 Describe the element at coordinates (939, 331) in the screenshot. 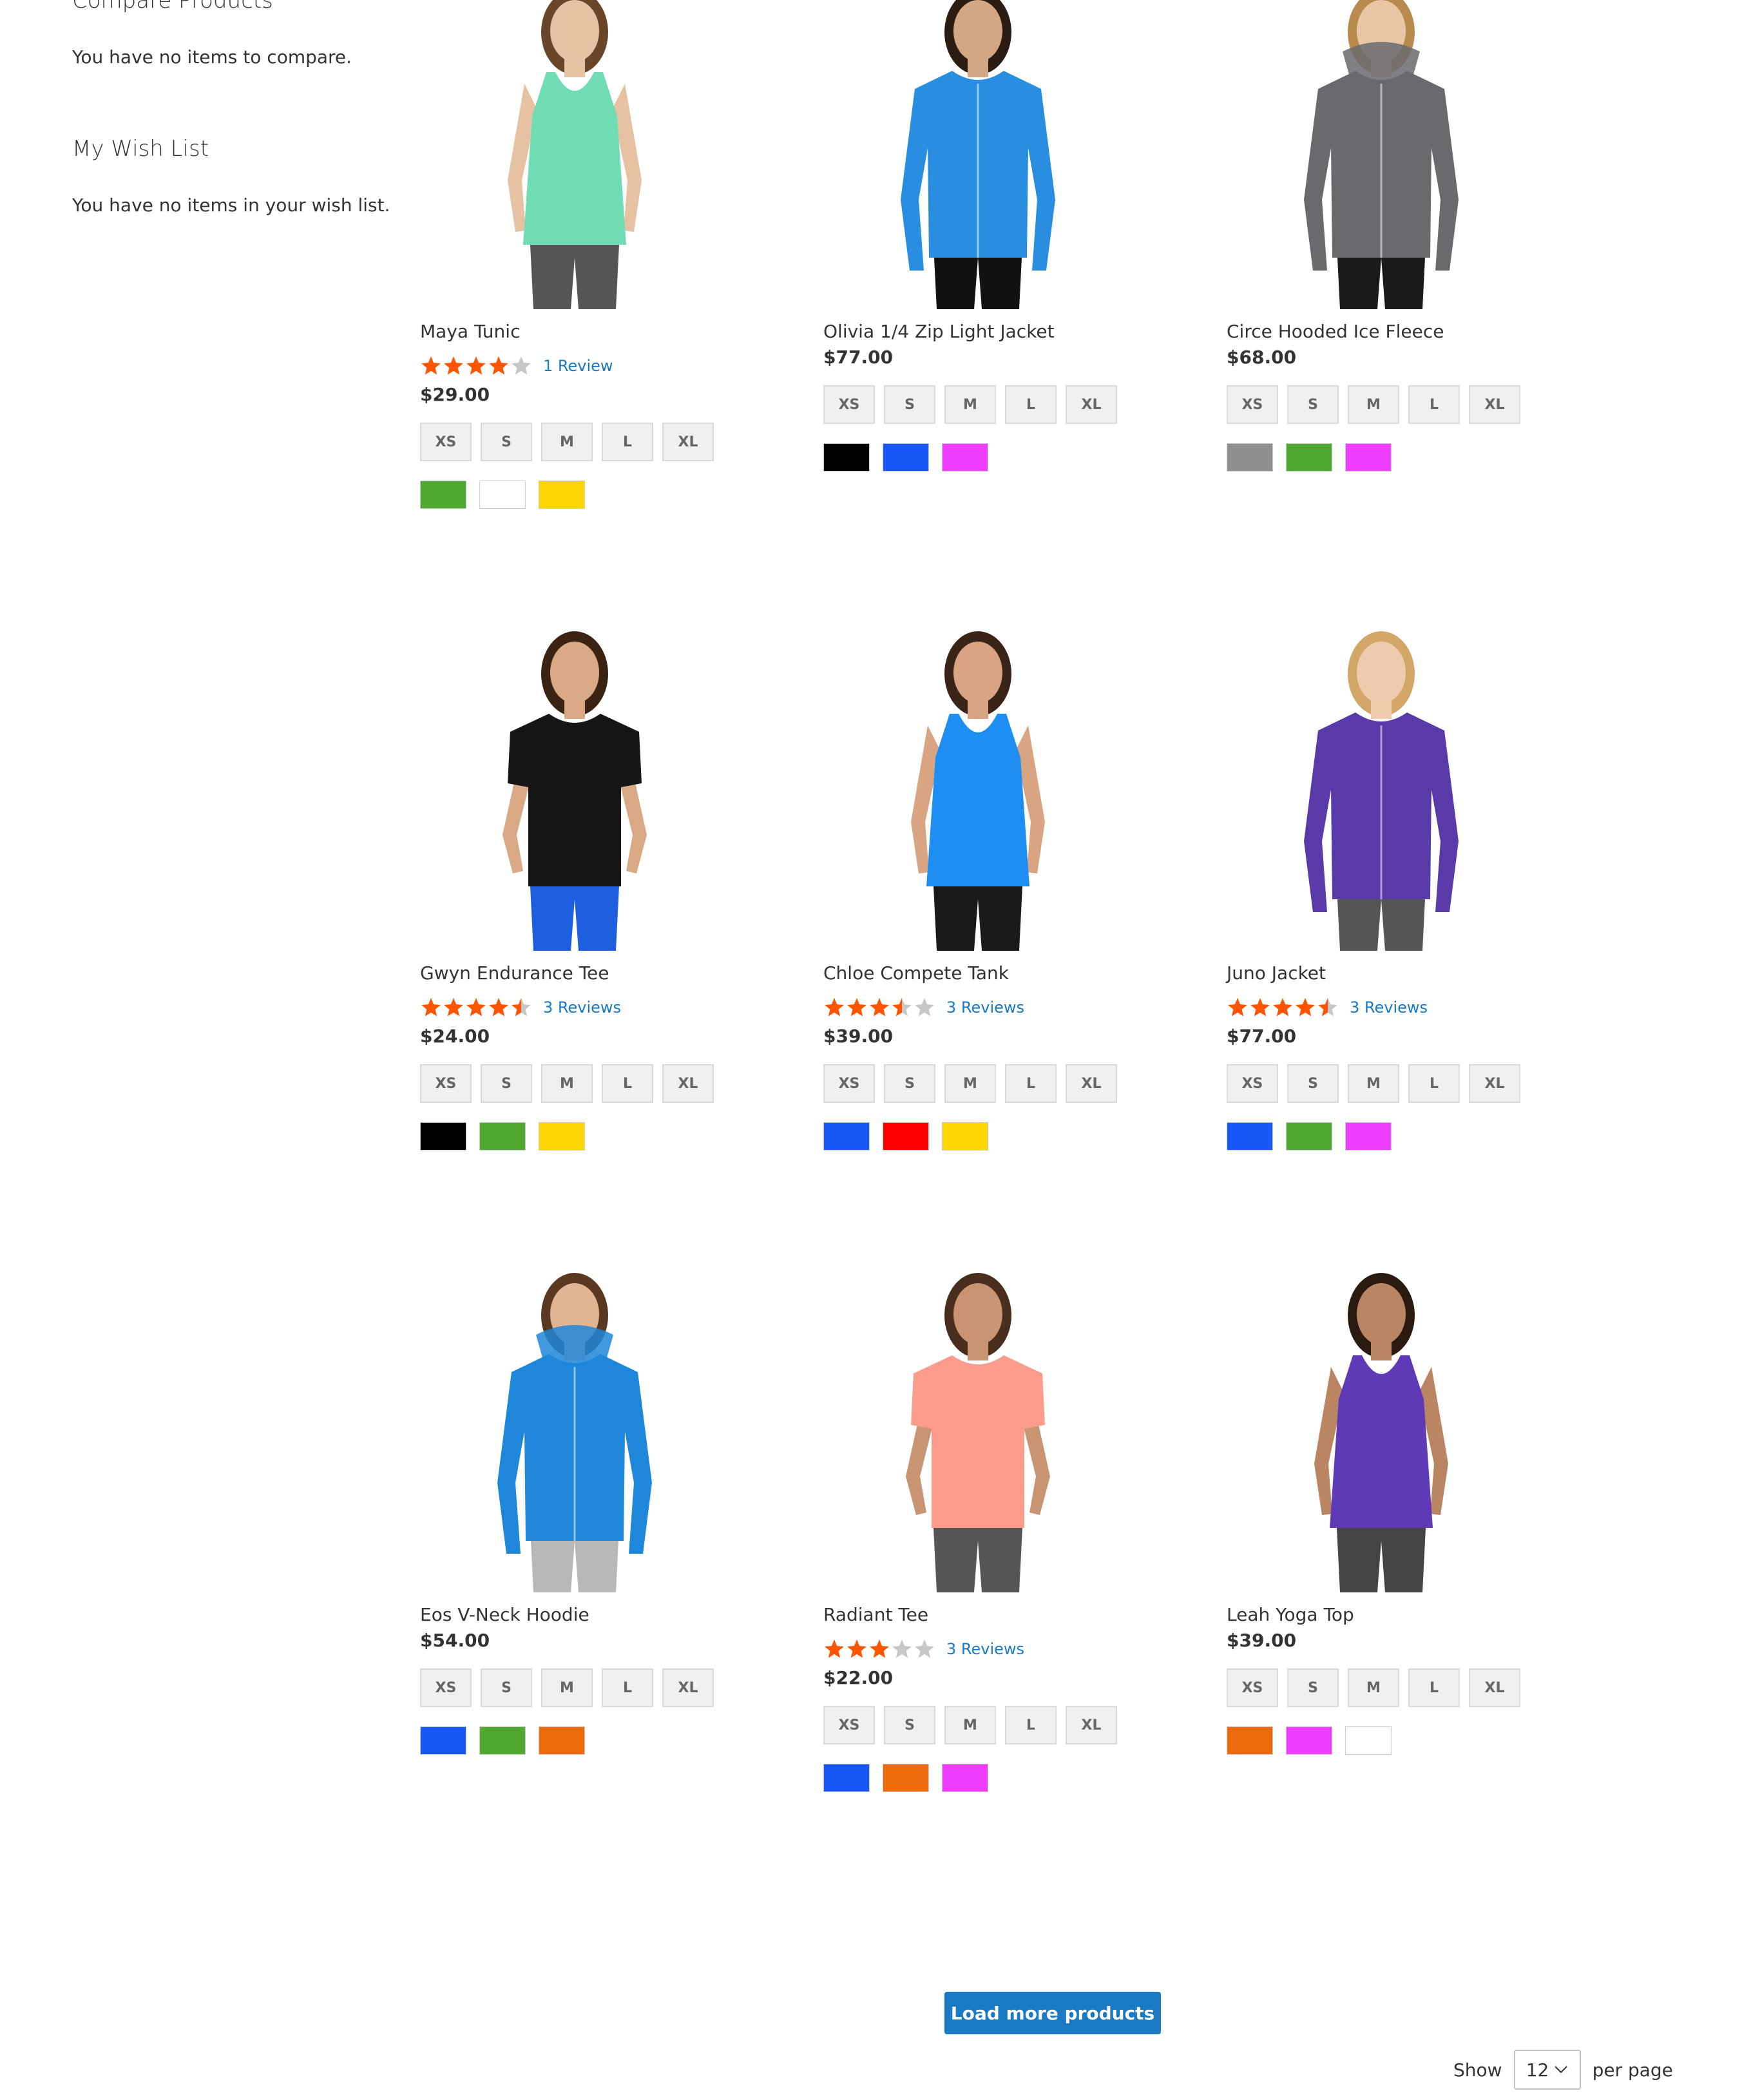

I see `product-name-link: Olivia 1/4 Zip Light Jacket` at that location.